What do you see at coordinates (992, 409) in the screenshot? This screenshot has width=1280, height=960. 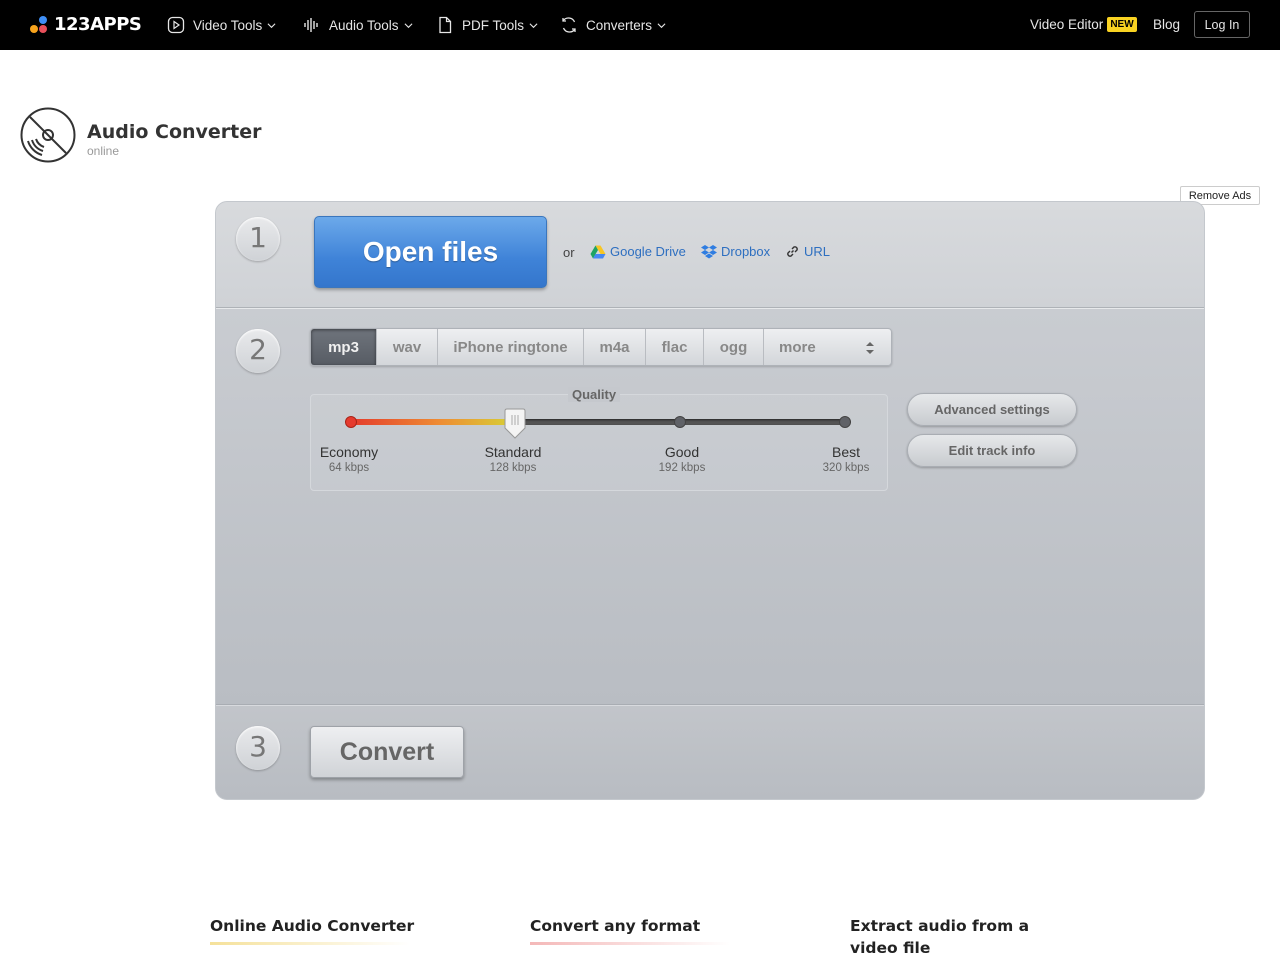 I see `advanced-settings-button: Advanced settings` at bounding box center [992, 409].